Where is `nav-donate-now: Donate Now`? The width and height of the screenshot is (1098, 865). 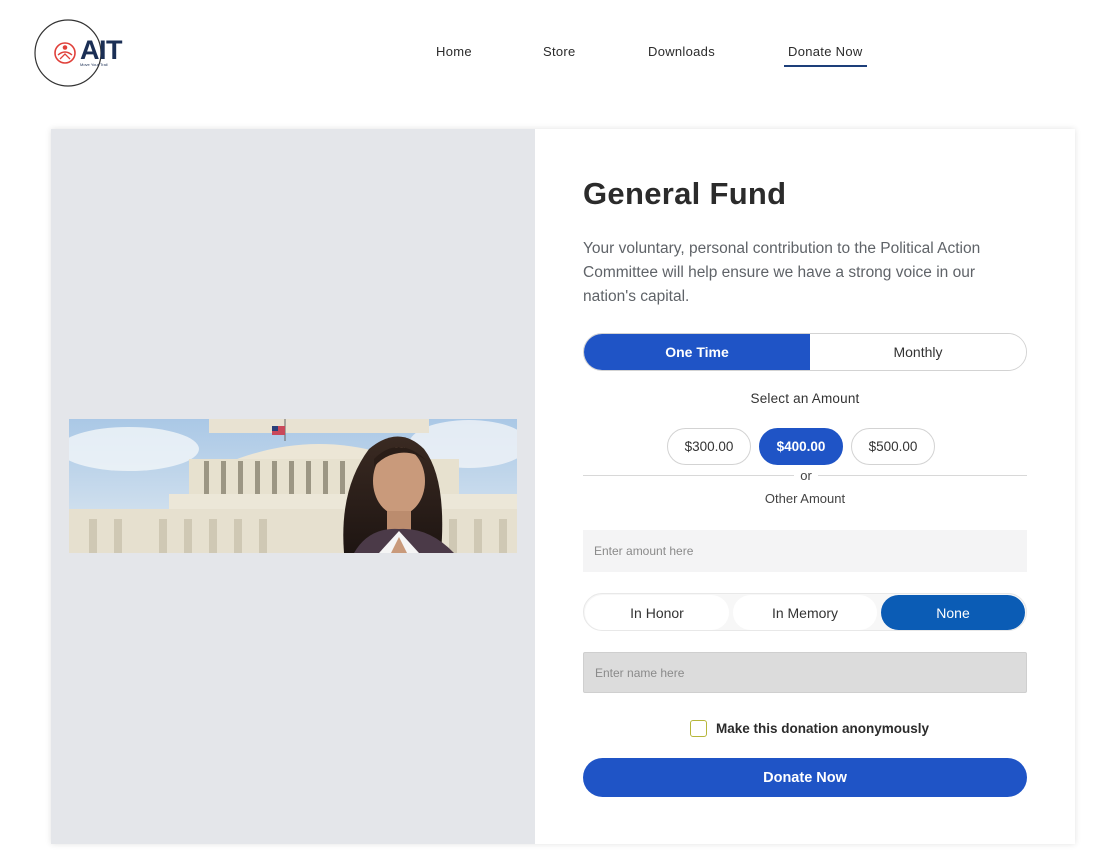 nav-donate-now: Donate Now is located at coordinates (825, 55).